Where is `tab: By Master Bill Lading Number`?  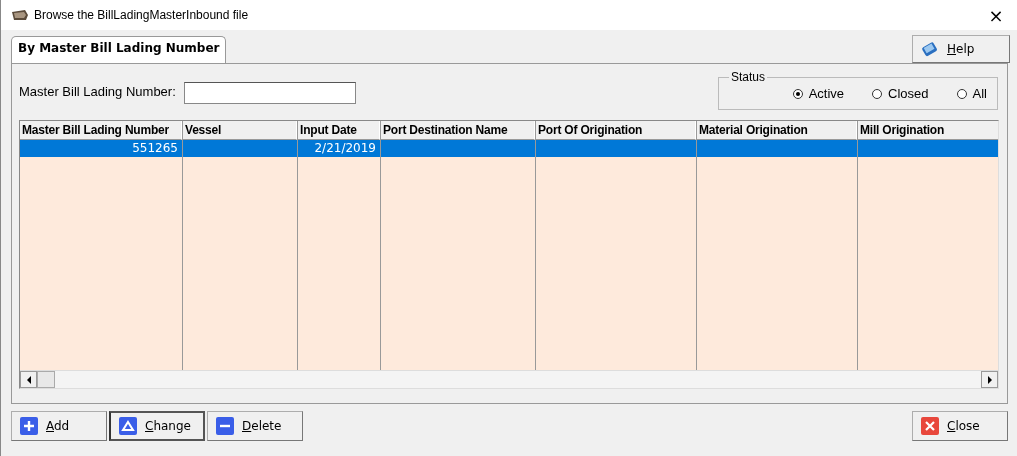 tab: By Master Bill Lading Number is located at coordinates (119, 49).